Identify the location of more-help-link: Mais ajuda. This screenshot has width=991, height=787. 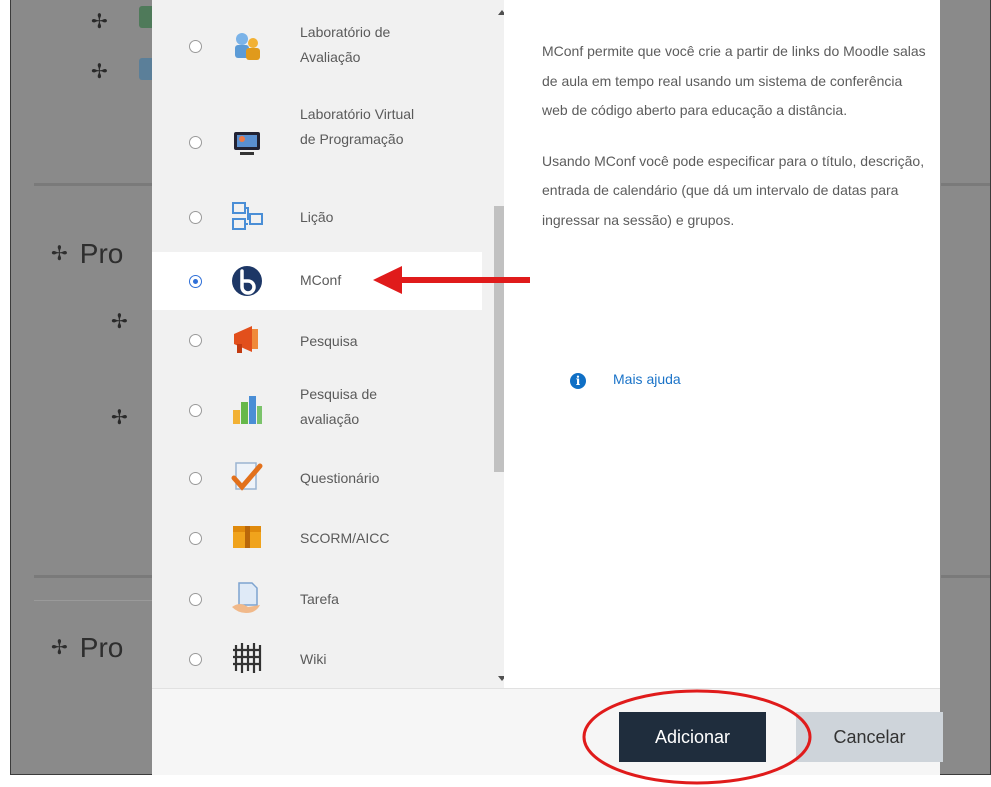
(647, 379).